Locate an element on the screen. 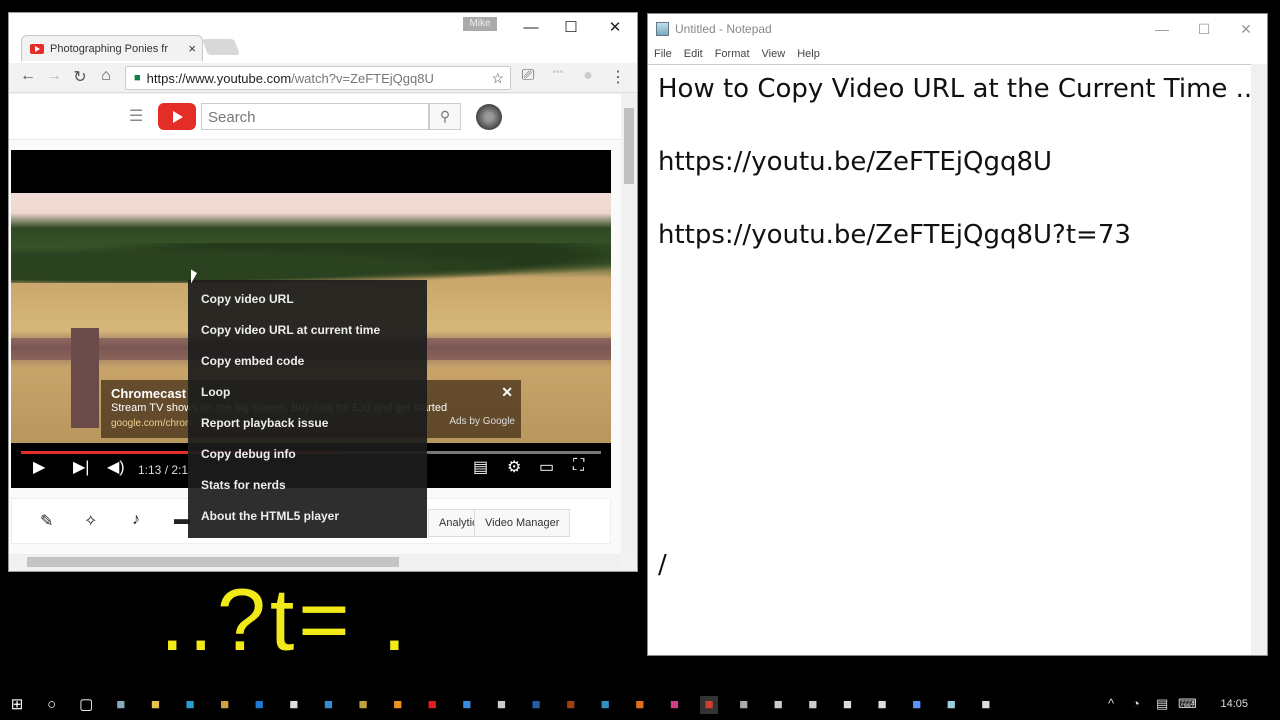 The width and height of the screenshot is (1280, 720). taskbar-music-icon: ■ is located at coordinates (190, 705).